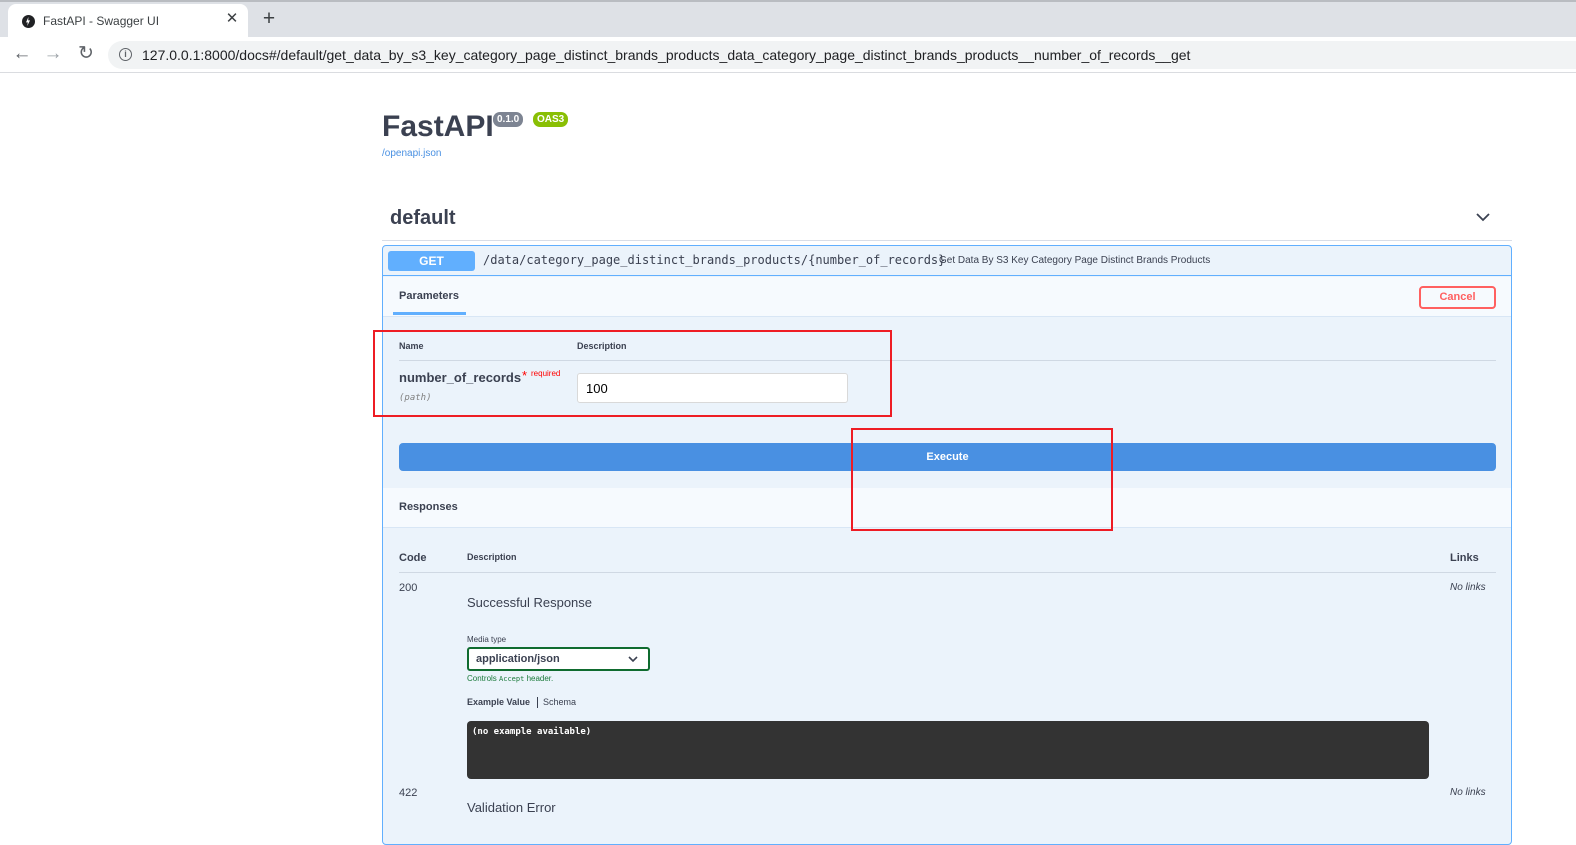 The image size is (1576, 845). I want to click on section-divider, so click(947, 240).